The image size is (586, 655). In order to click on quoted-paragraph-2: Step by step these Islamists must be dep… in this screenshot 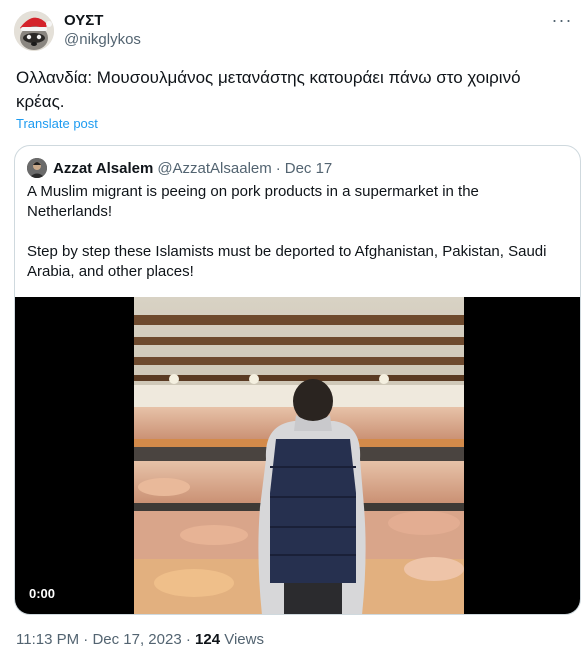, I will do `click(287, 261)`.